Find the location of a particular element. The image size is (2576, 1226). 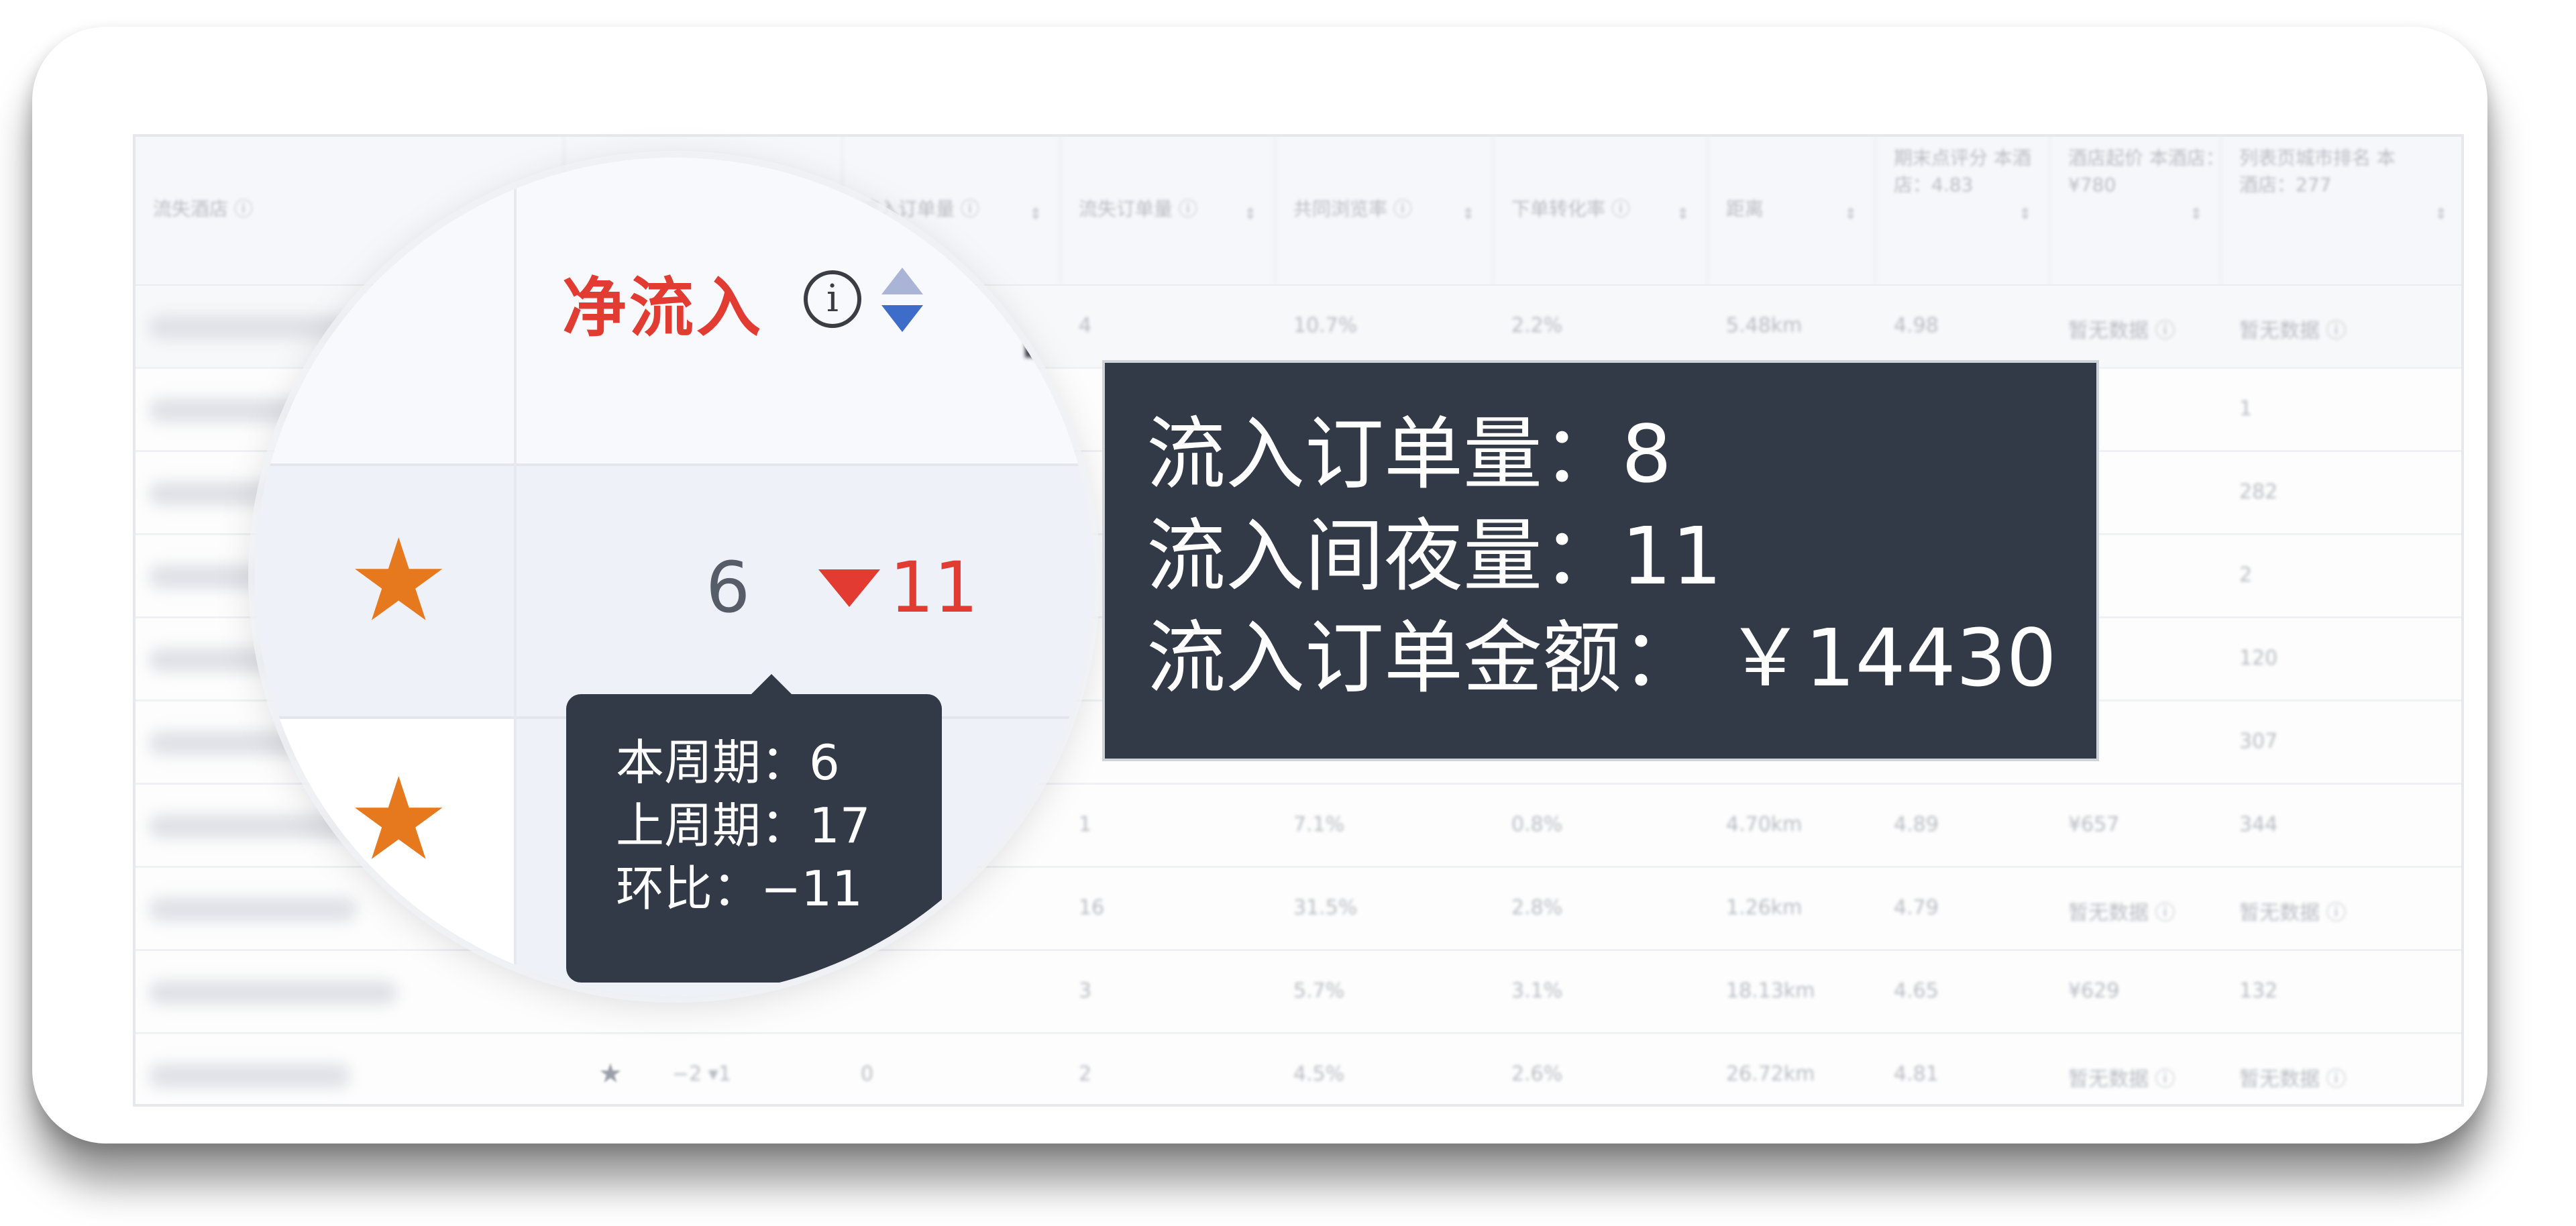

table-cell-conversion: 0.8% is located at coordinates (1537, 824).